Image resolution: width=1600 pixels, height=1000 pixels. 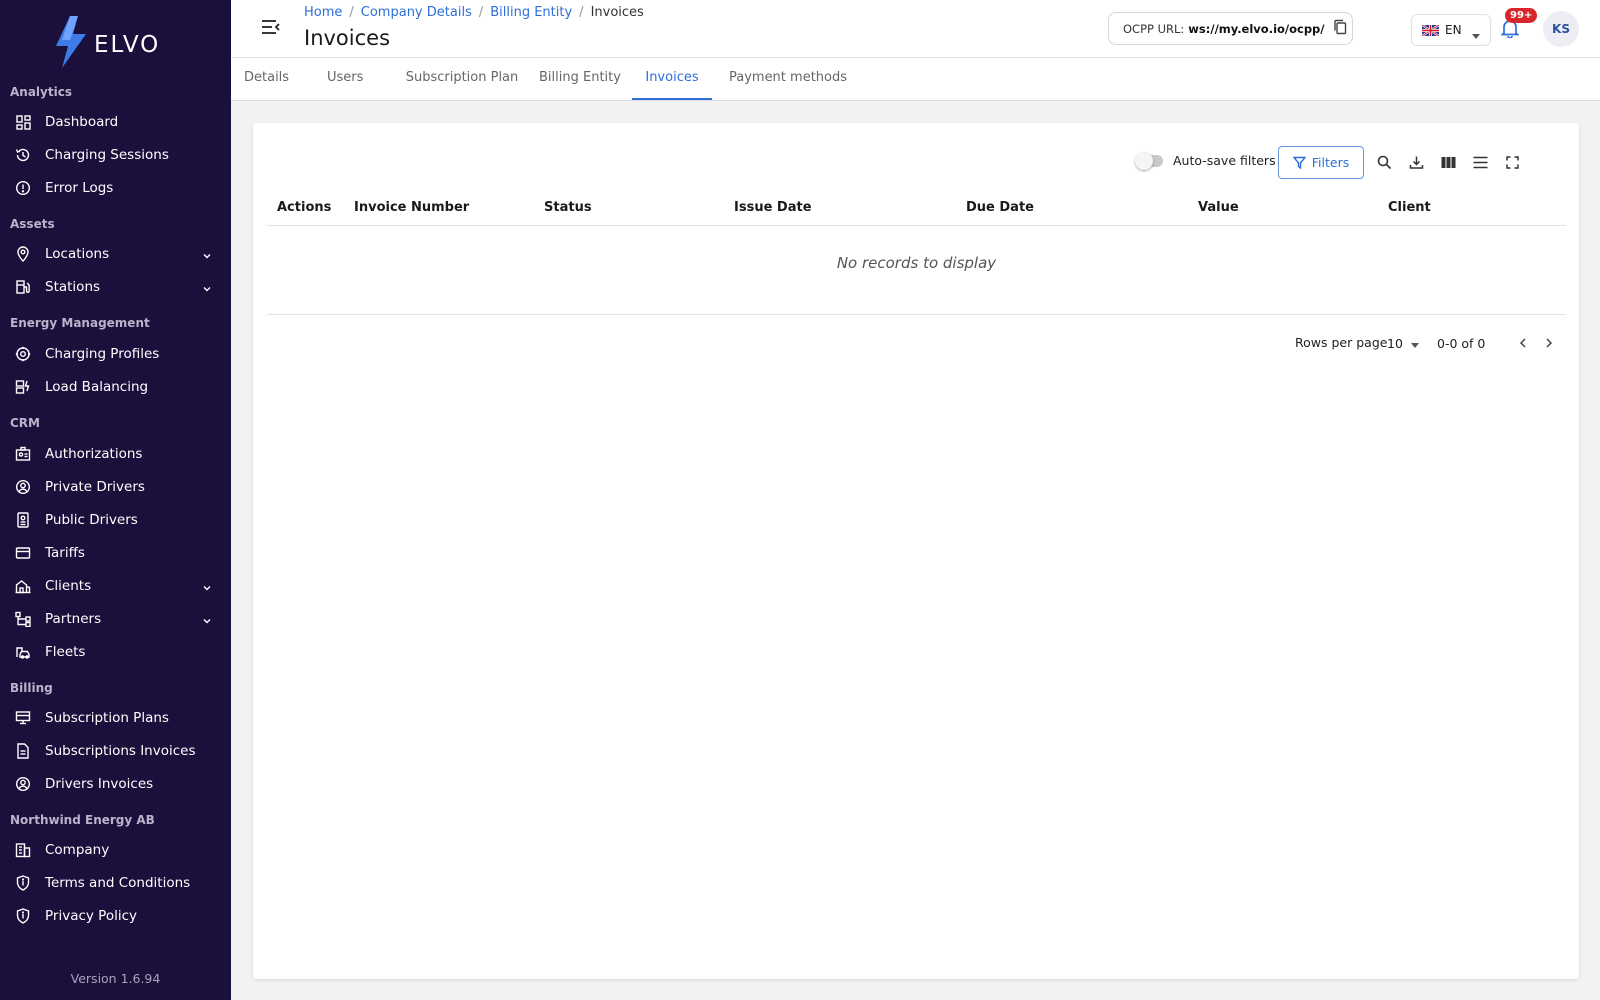 What do you see at coordinates (1154, 28) in the screenshot?
I see `ocpp-url-label: OCPP URL:` at bounding box center [1154, 28].